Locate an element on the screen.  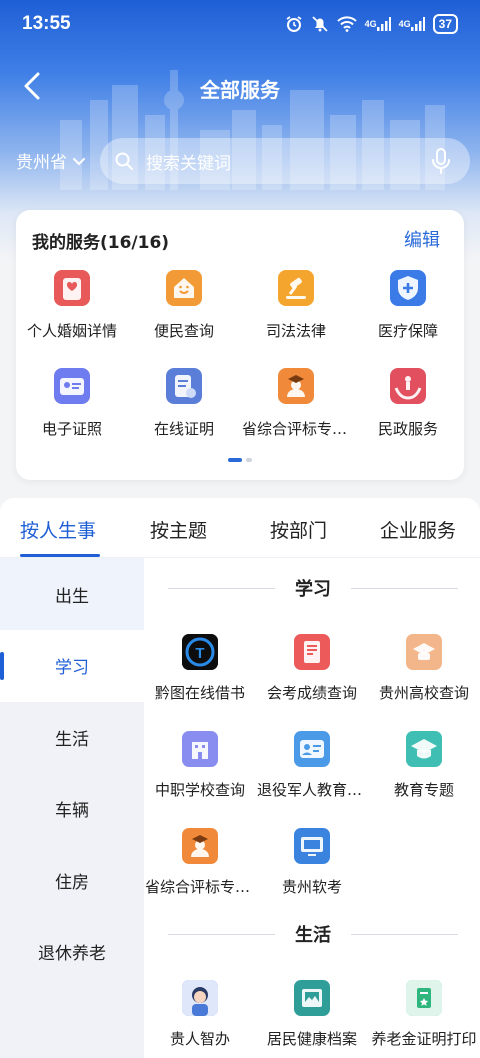
service-item: 教育专题 is located at coordinates (424, 779).